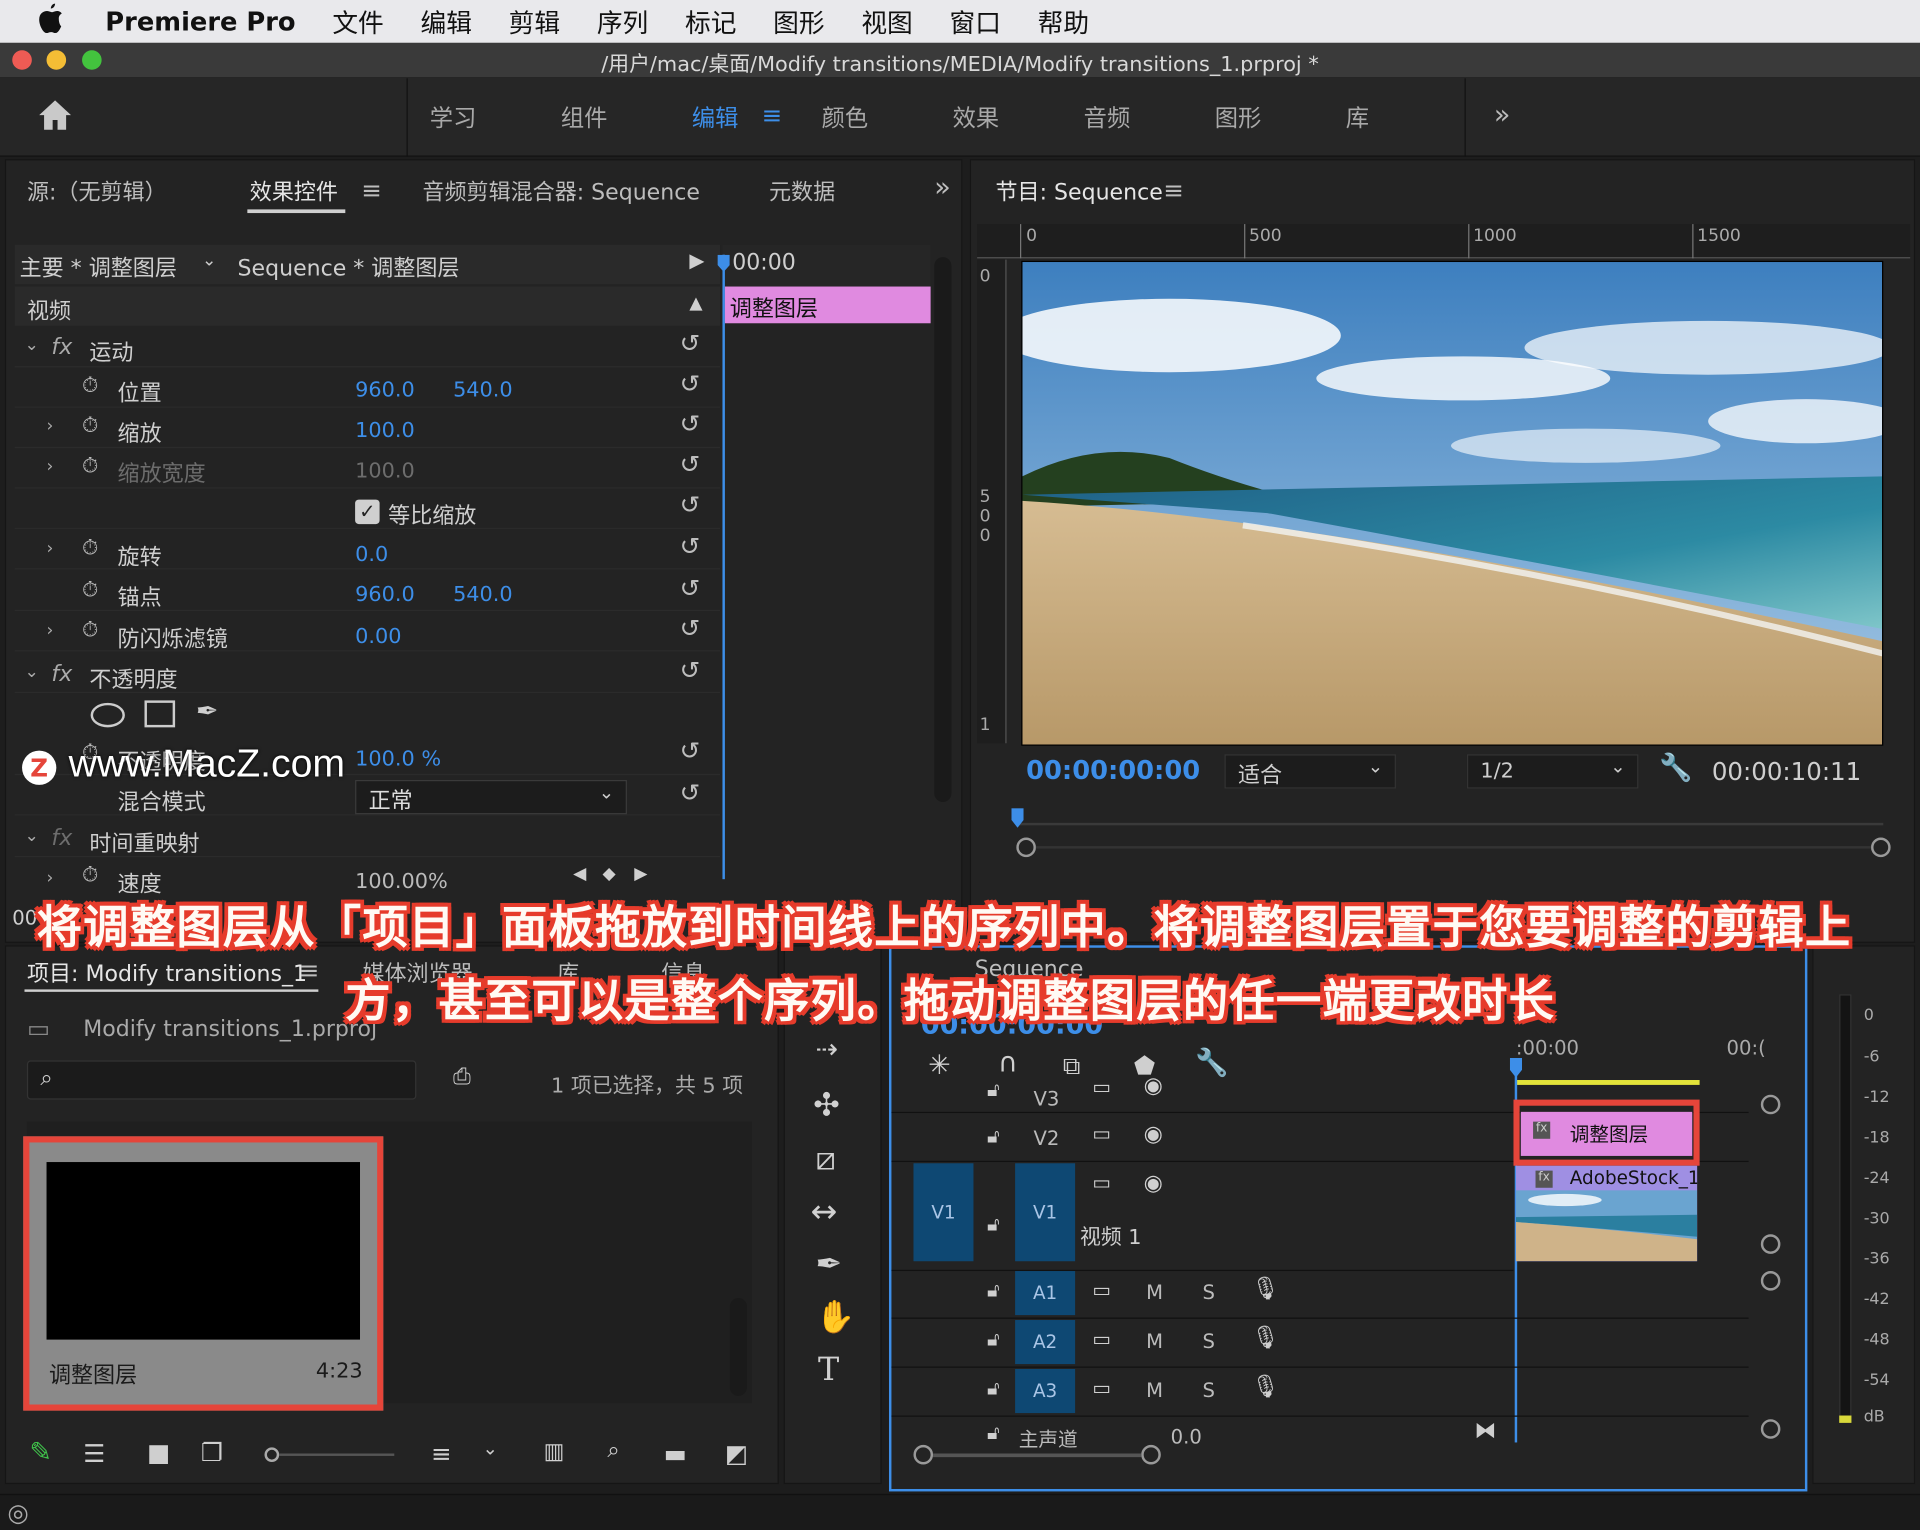  Describe the element at coordinates (1606, 1213) in the screenshot. I see `clip-video-adobestock: fx AdobeStock_11` at that location.